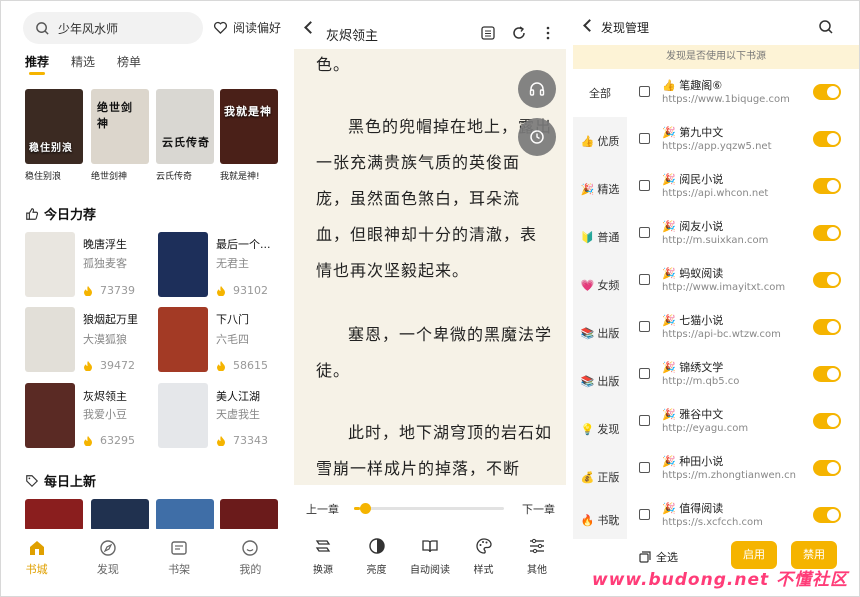 This screenshot has height=597, width=860. I want to click on progress-knob, so click(365, 508).